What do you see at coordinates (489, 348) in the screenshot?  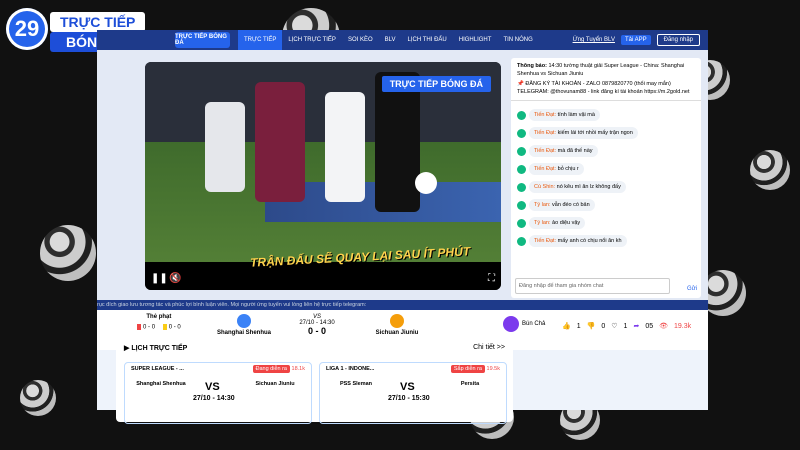 I see `details-link: Chi tiết >>` at bounding box center [489, 348].